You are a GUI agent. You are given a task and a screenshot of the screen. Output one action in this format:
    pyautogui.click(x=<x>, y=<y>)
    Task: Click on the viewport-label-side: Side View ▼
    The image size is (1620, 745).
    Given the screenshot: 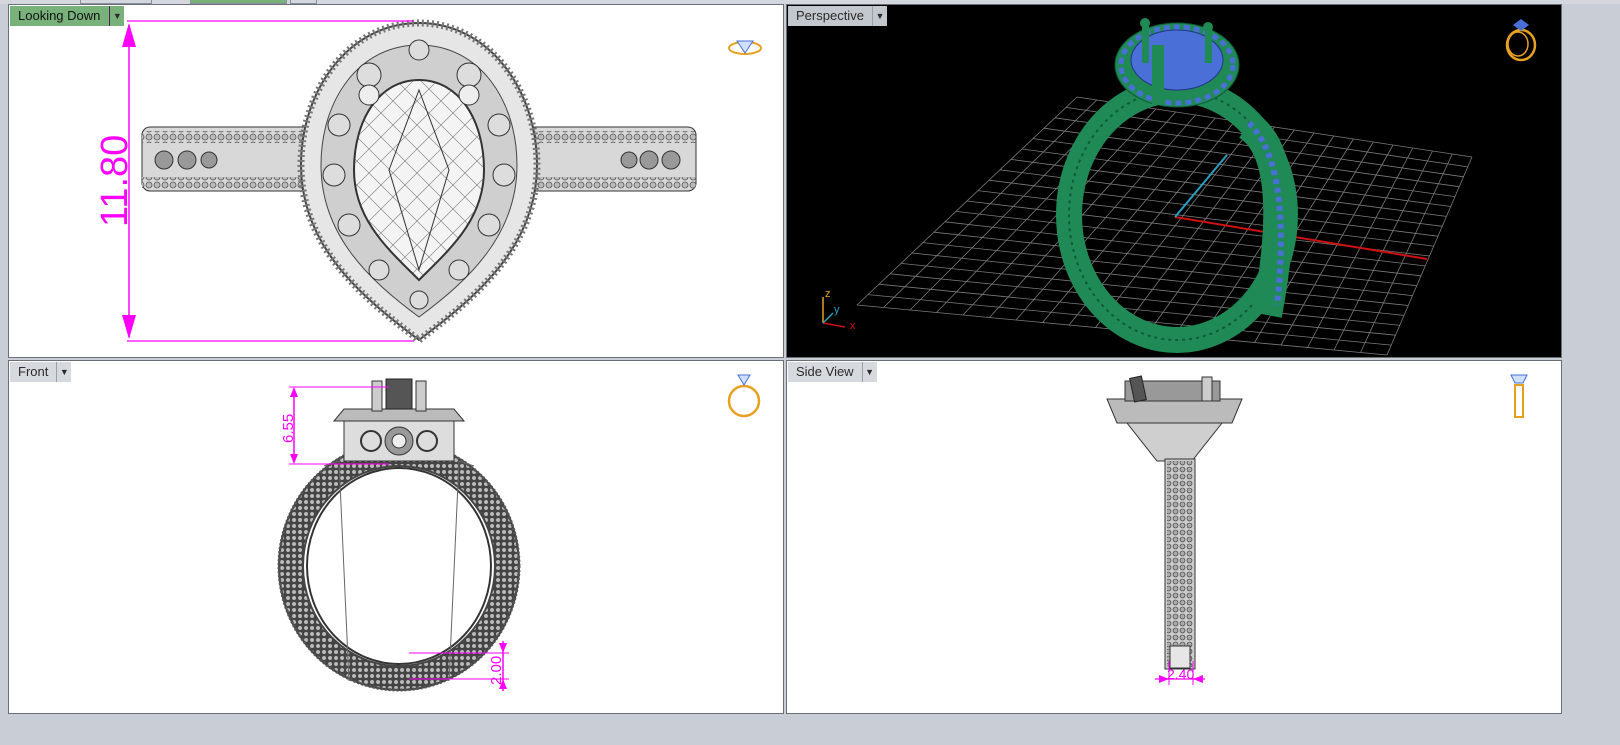 What is the action you would take?
    pyautogui.click(x=832, y=372)
    